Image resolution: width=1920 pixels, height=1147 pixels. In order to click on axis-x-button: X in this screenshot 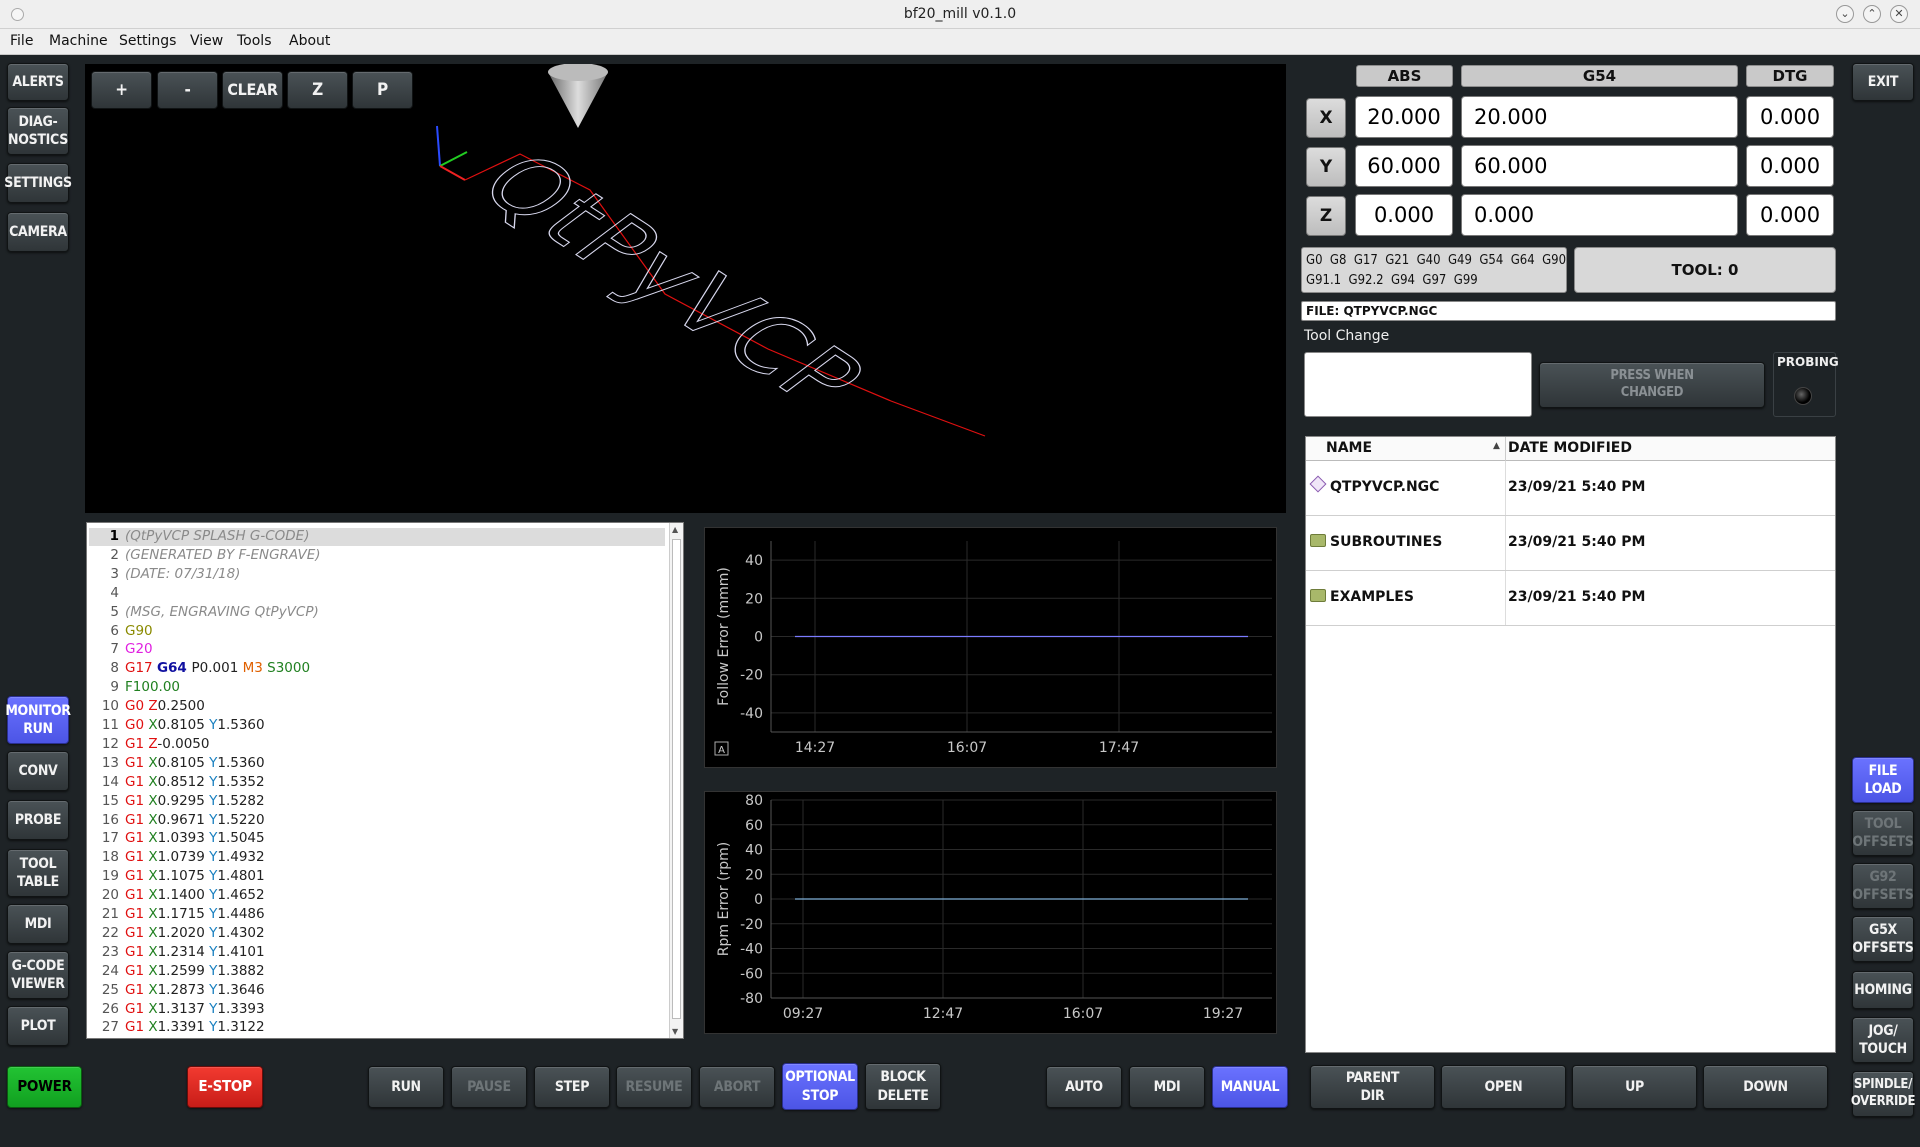, I will do `click(1326, 118)`.